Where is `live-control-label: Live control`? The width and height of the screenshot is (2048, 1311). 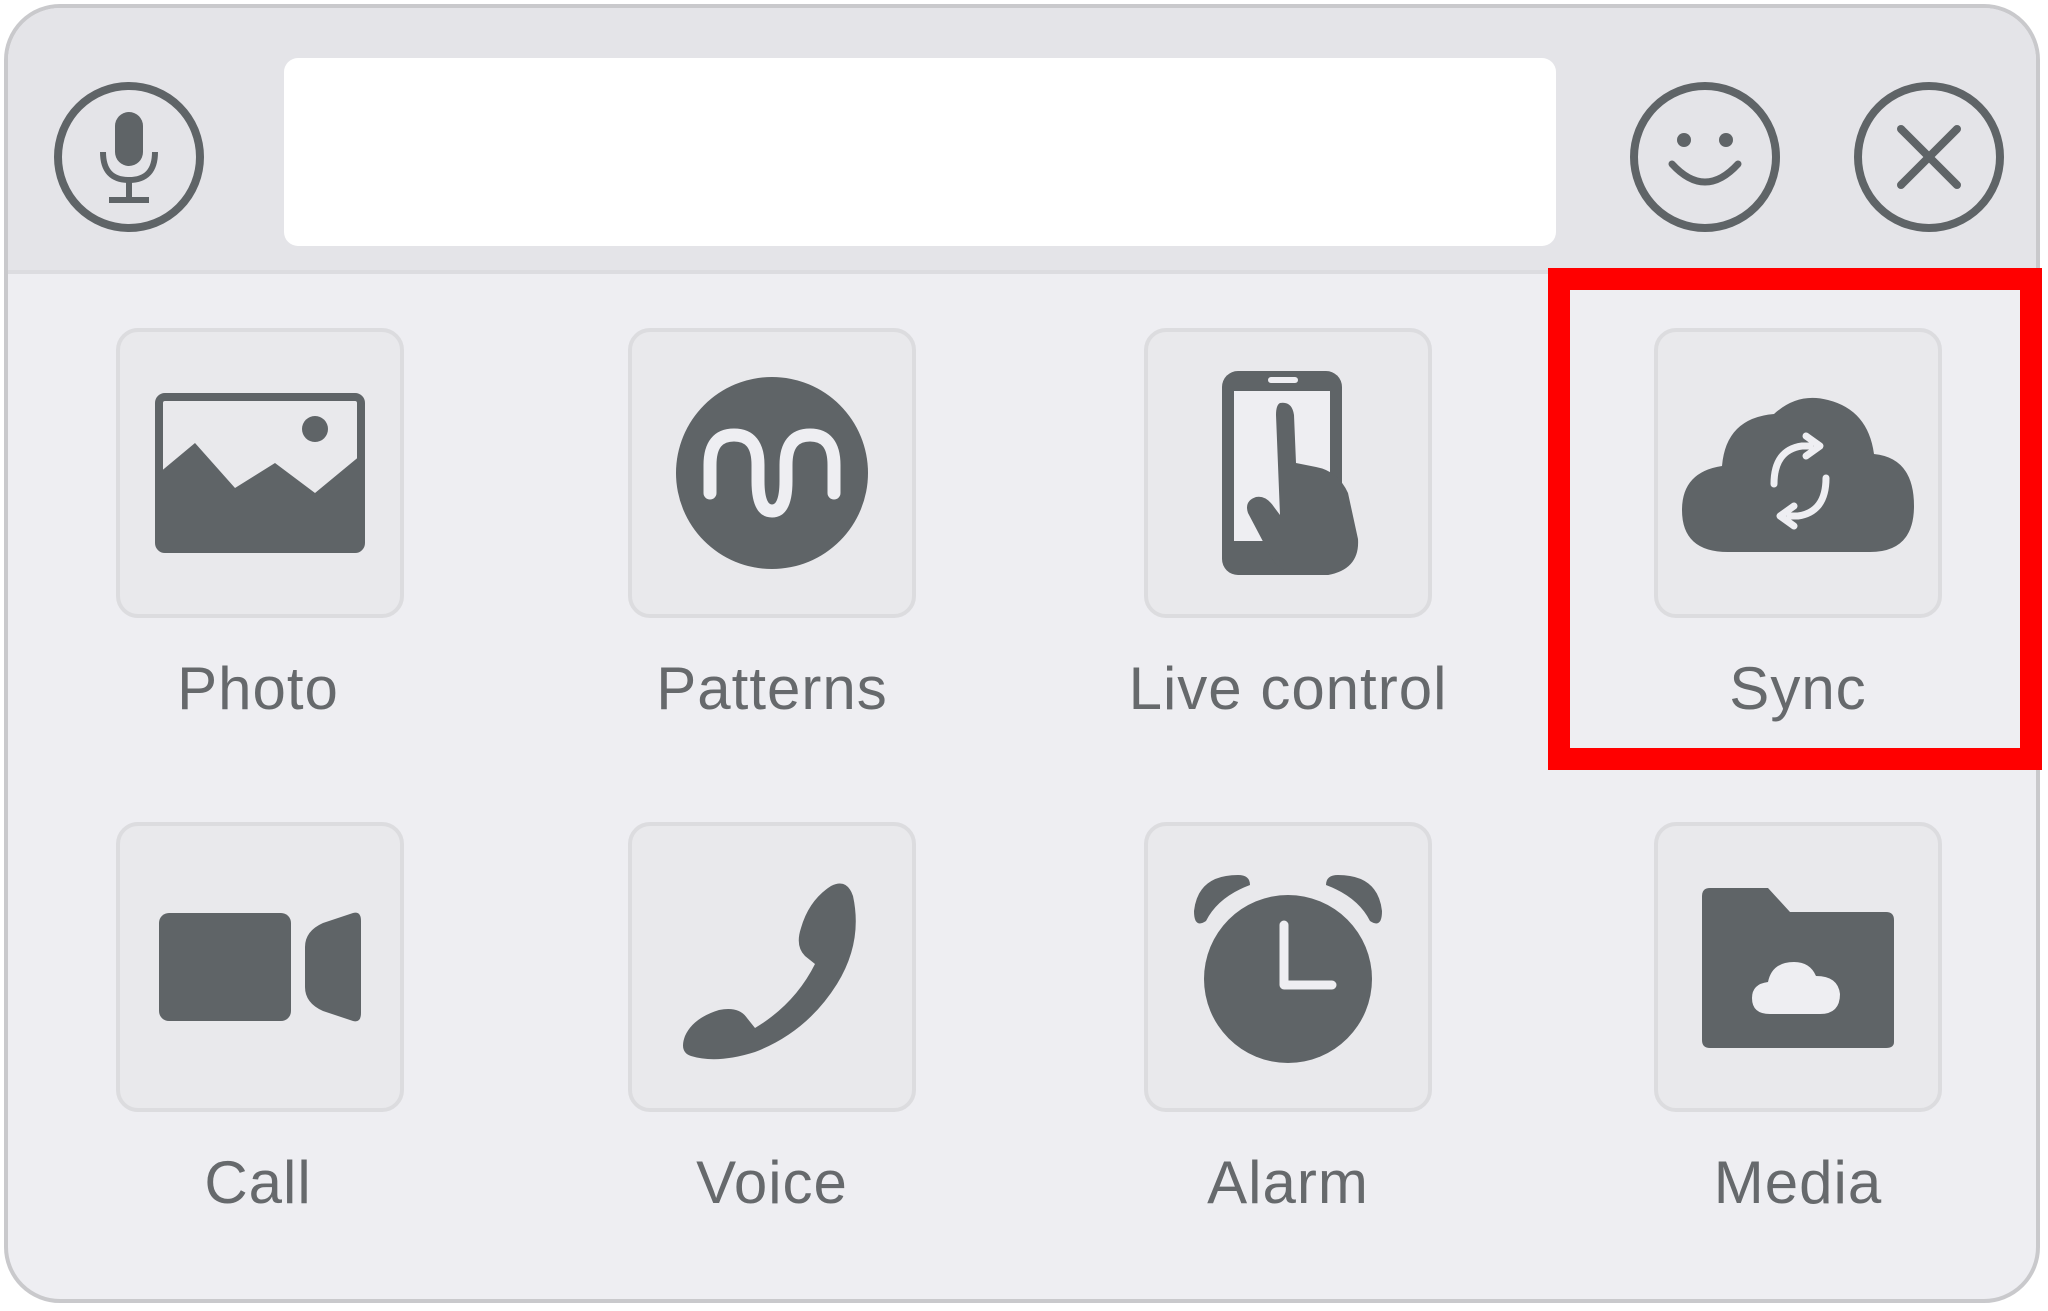
live-control-label: Live control is located at coordinates (1288, 688).